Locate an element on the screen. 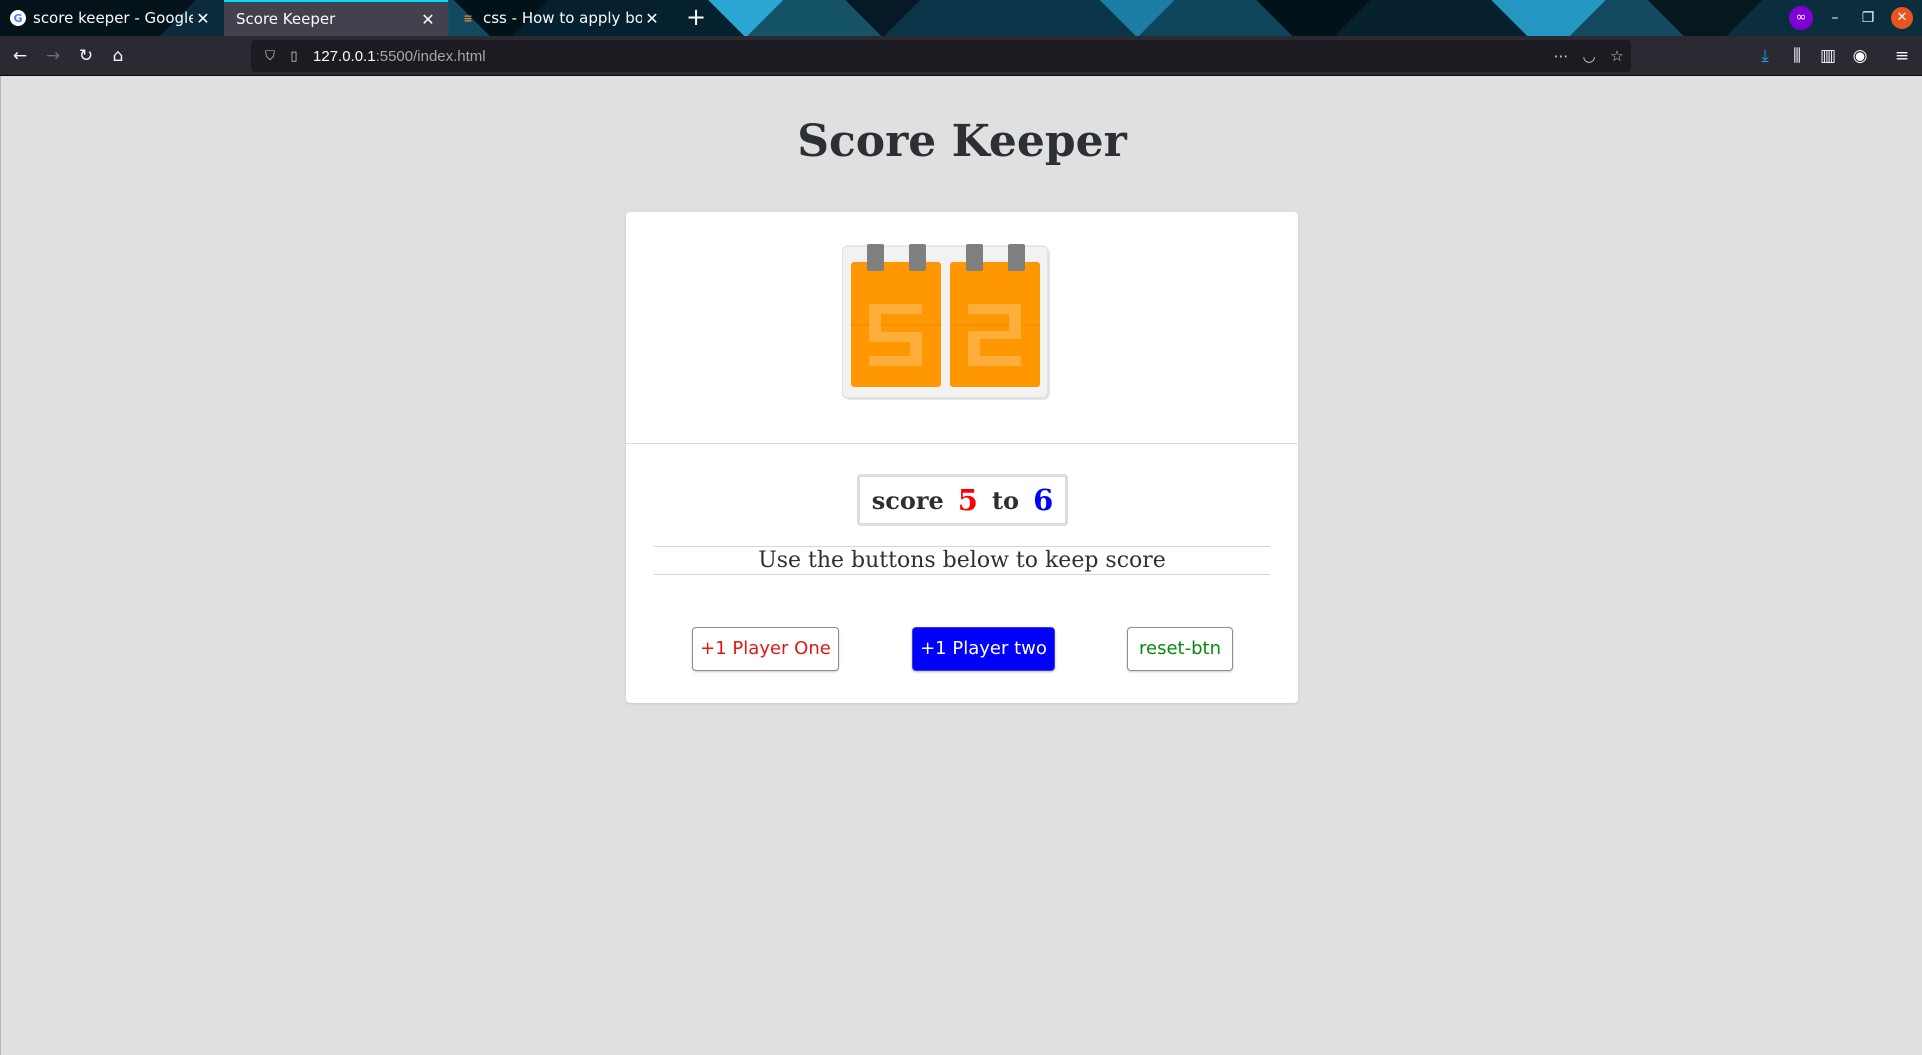  card-image is located at coordinates (962, 328).